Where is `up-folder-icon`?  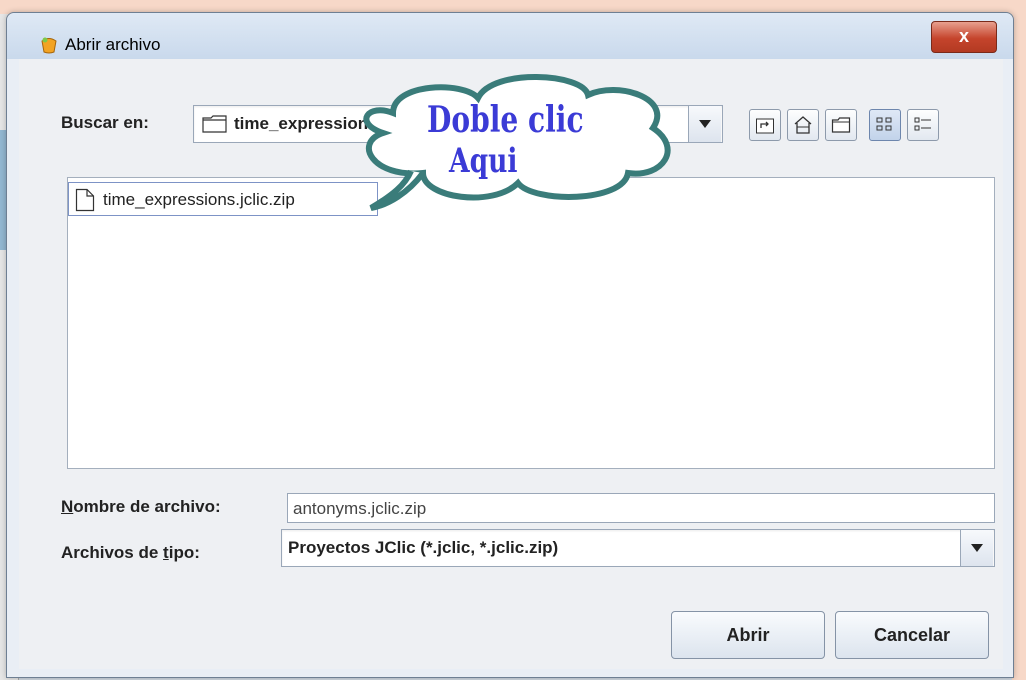 up-folder-icon is located at coordinates (765, 126).